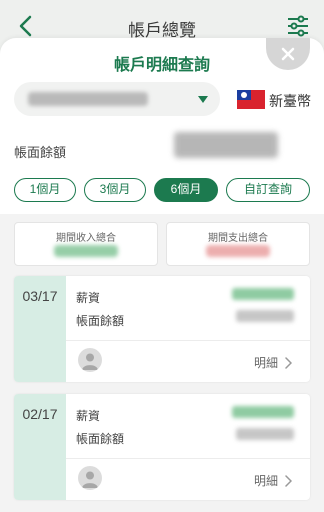  I want to click on income-summary-label: 期間收入總合, so click(86, 238).